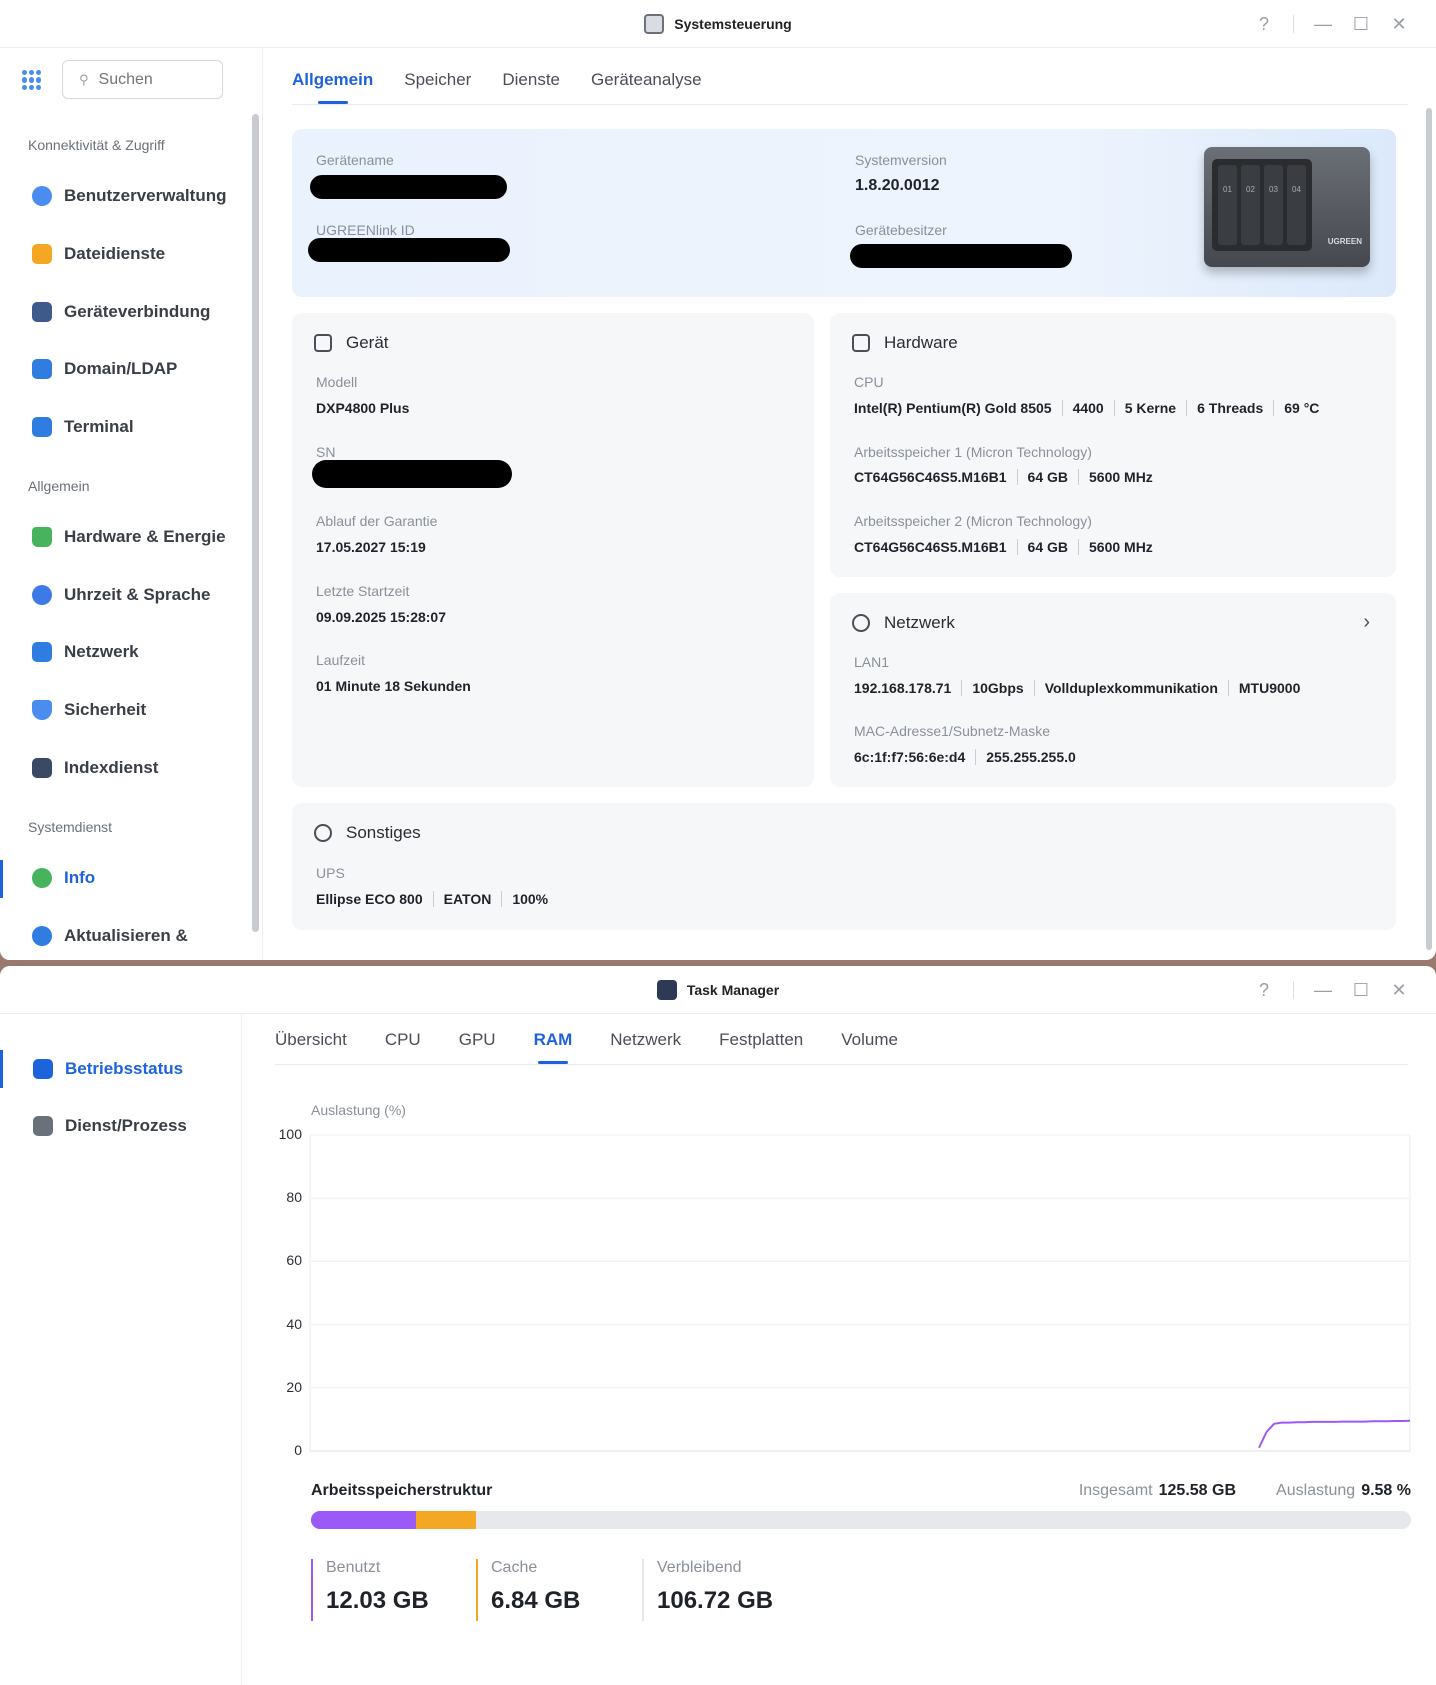 Image resolution: width=1436 pixels, height=1685 pixels. I want to click on model-label: Modell, so click(337, 382).